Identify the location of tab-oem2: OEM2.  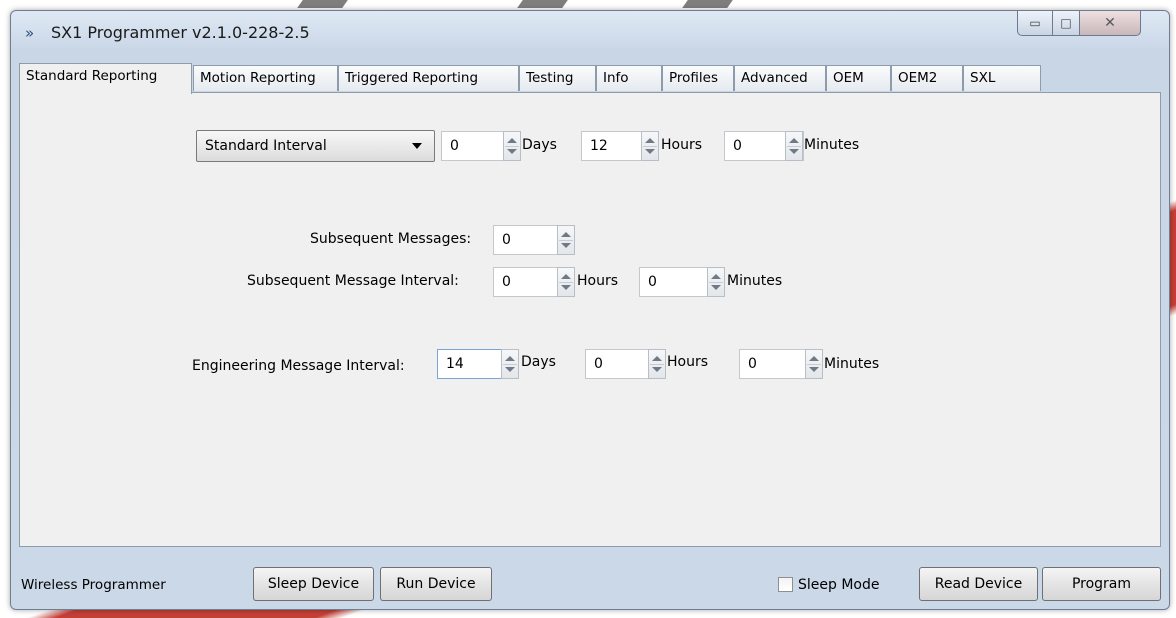
(927, 78).